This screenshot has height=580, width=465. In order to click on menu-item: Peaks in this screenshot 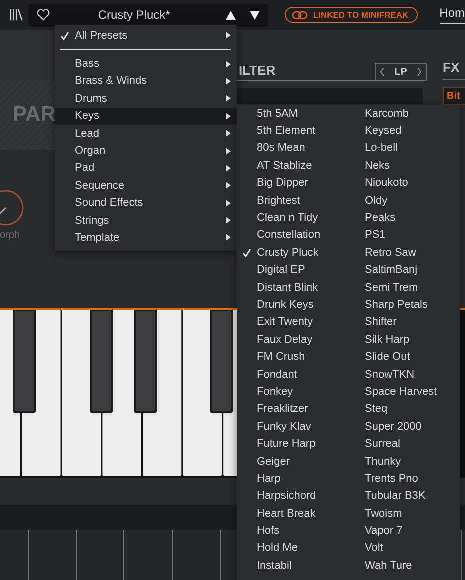, I will do `click(402, 218)`.